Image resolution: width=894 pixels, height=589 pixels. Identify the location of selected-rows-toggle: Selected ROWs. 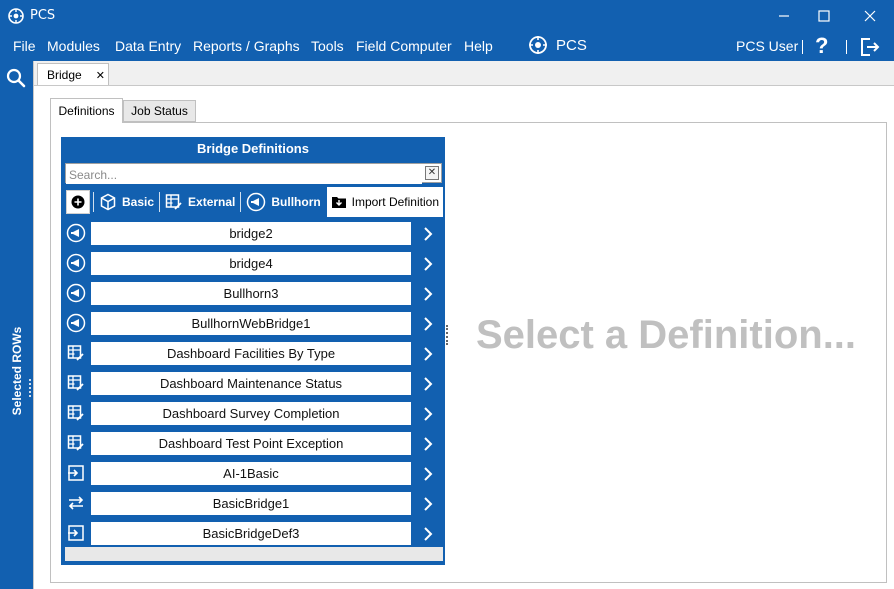
(17, 371).